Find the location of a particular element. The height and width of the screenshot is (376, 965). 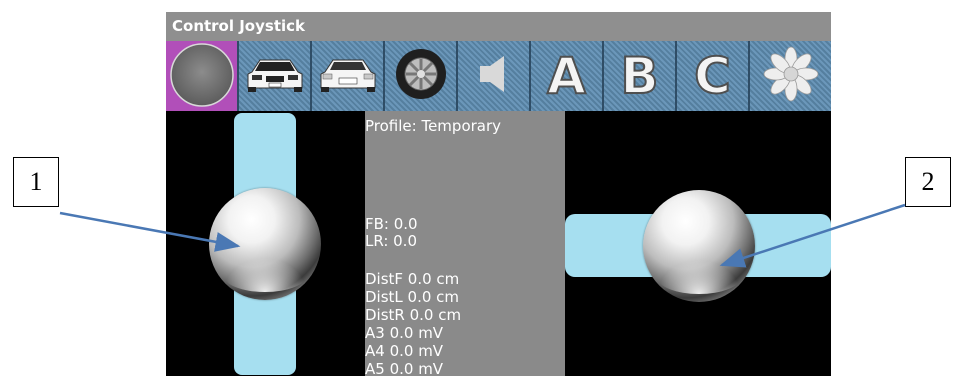

c-label: C is located at coordinates (712, 76).